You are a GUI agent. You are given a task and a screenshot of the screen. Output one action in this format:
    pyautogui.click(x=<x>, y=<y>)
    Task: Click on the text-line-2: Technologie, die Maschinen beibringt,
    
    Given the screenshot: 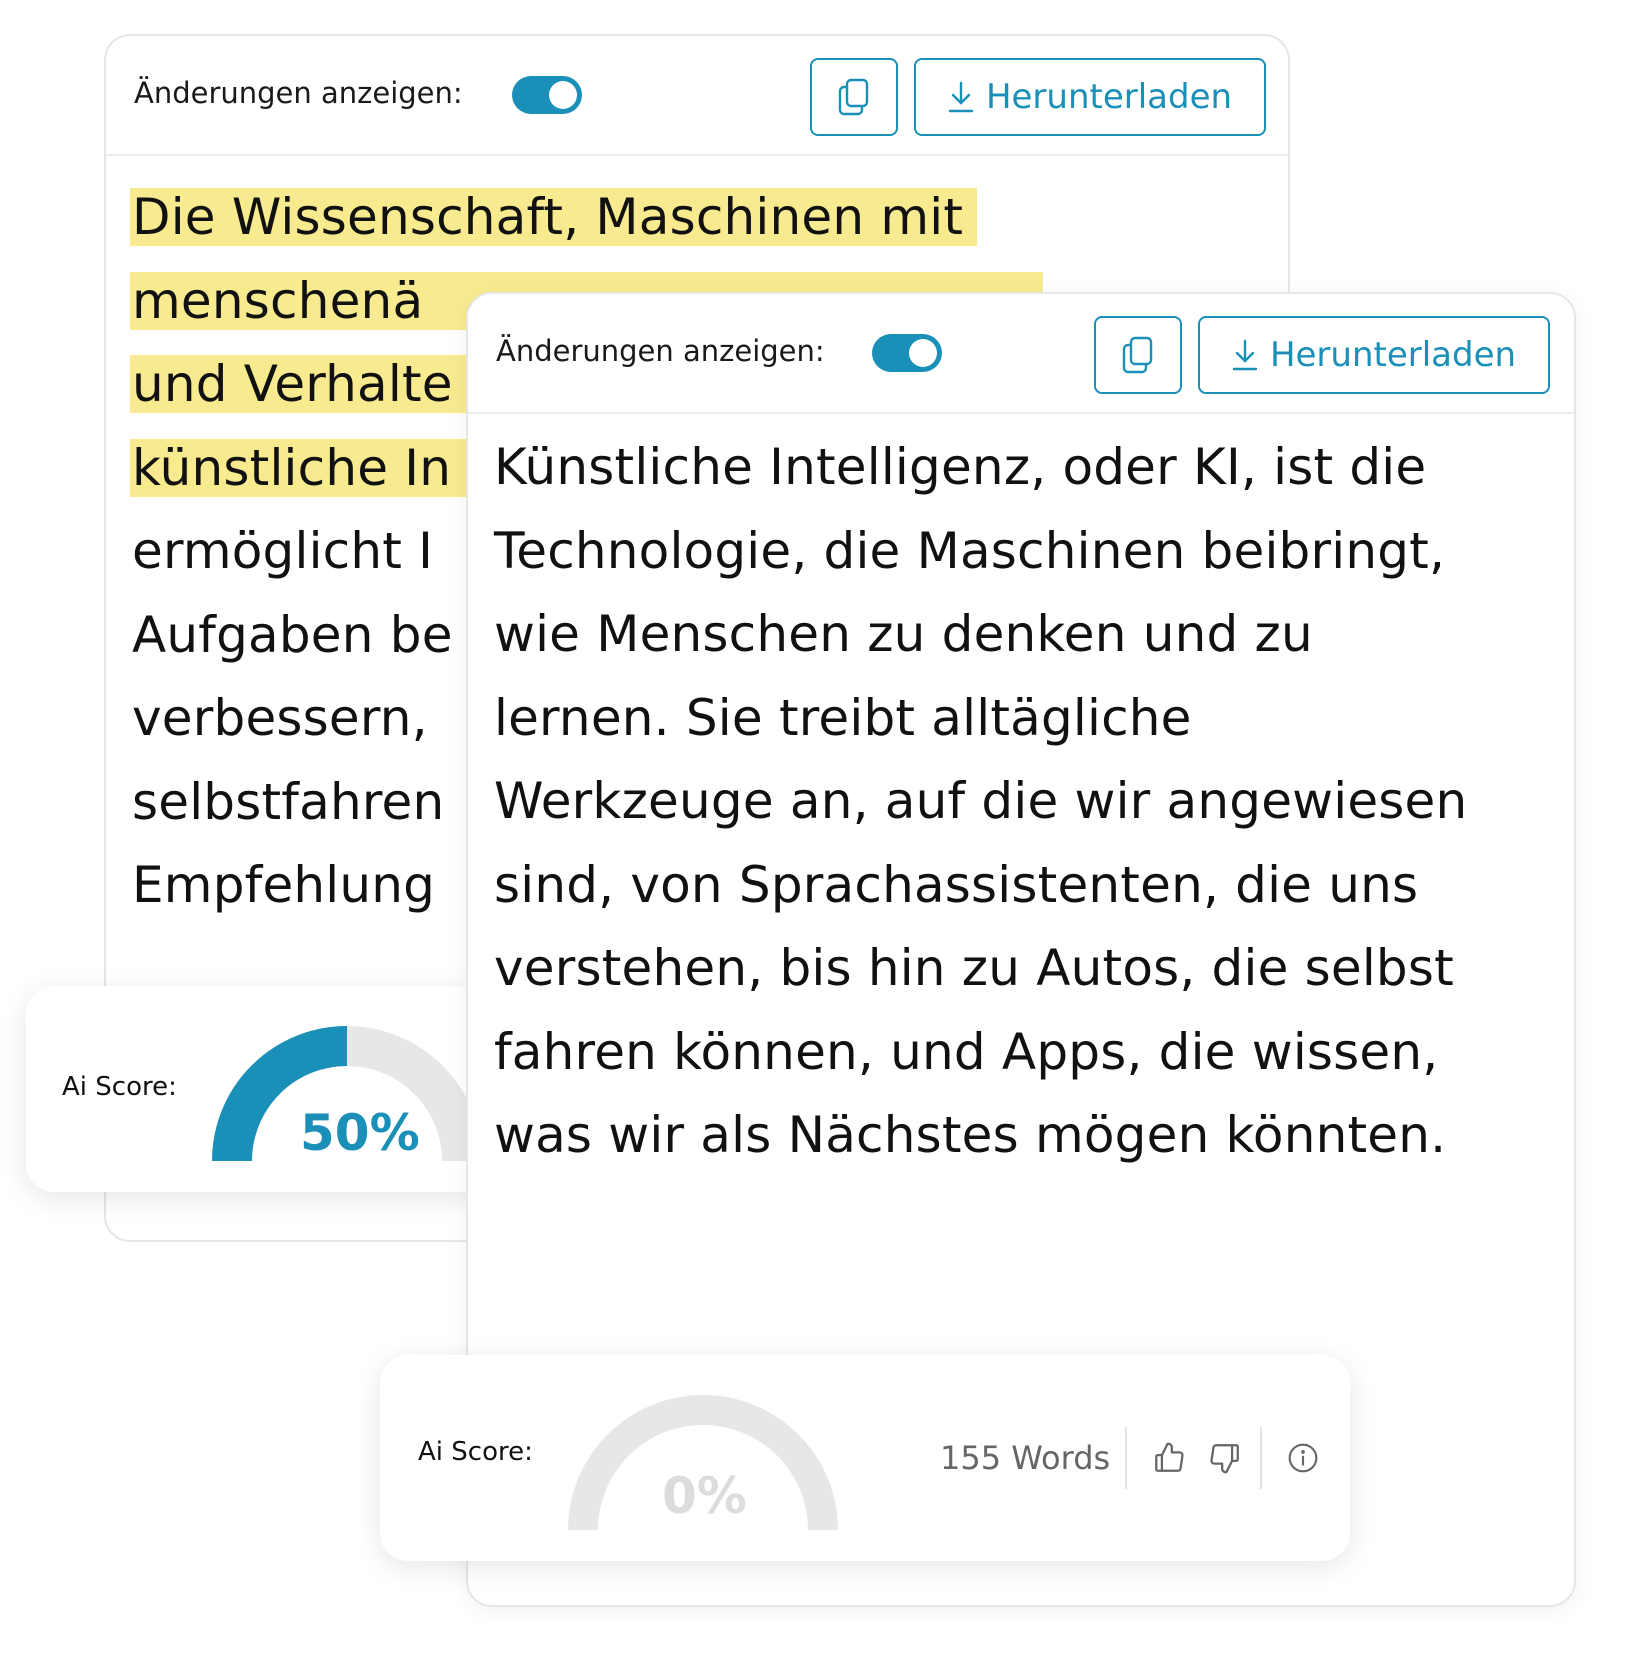 What is the action you would take?
    pyautogui.click(x=970, y=550)
    